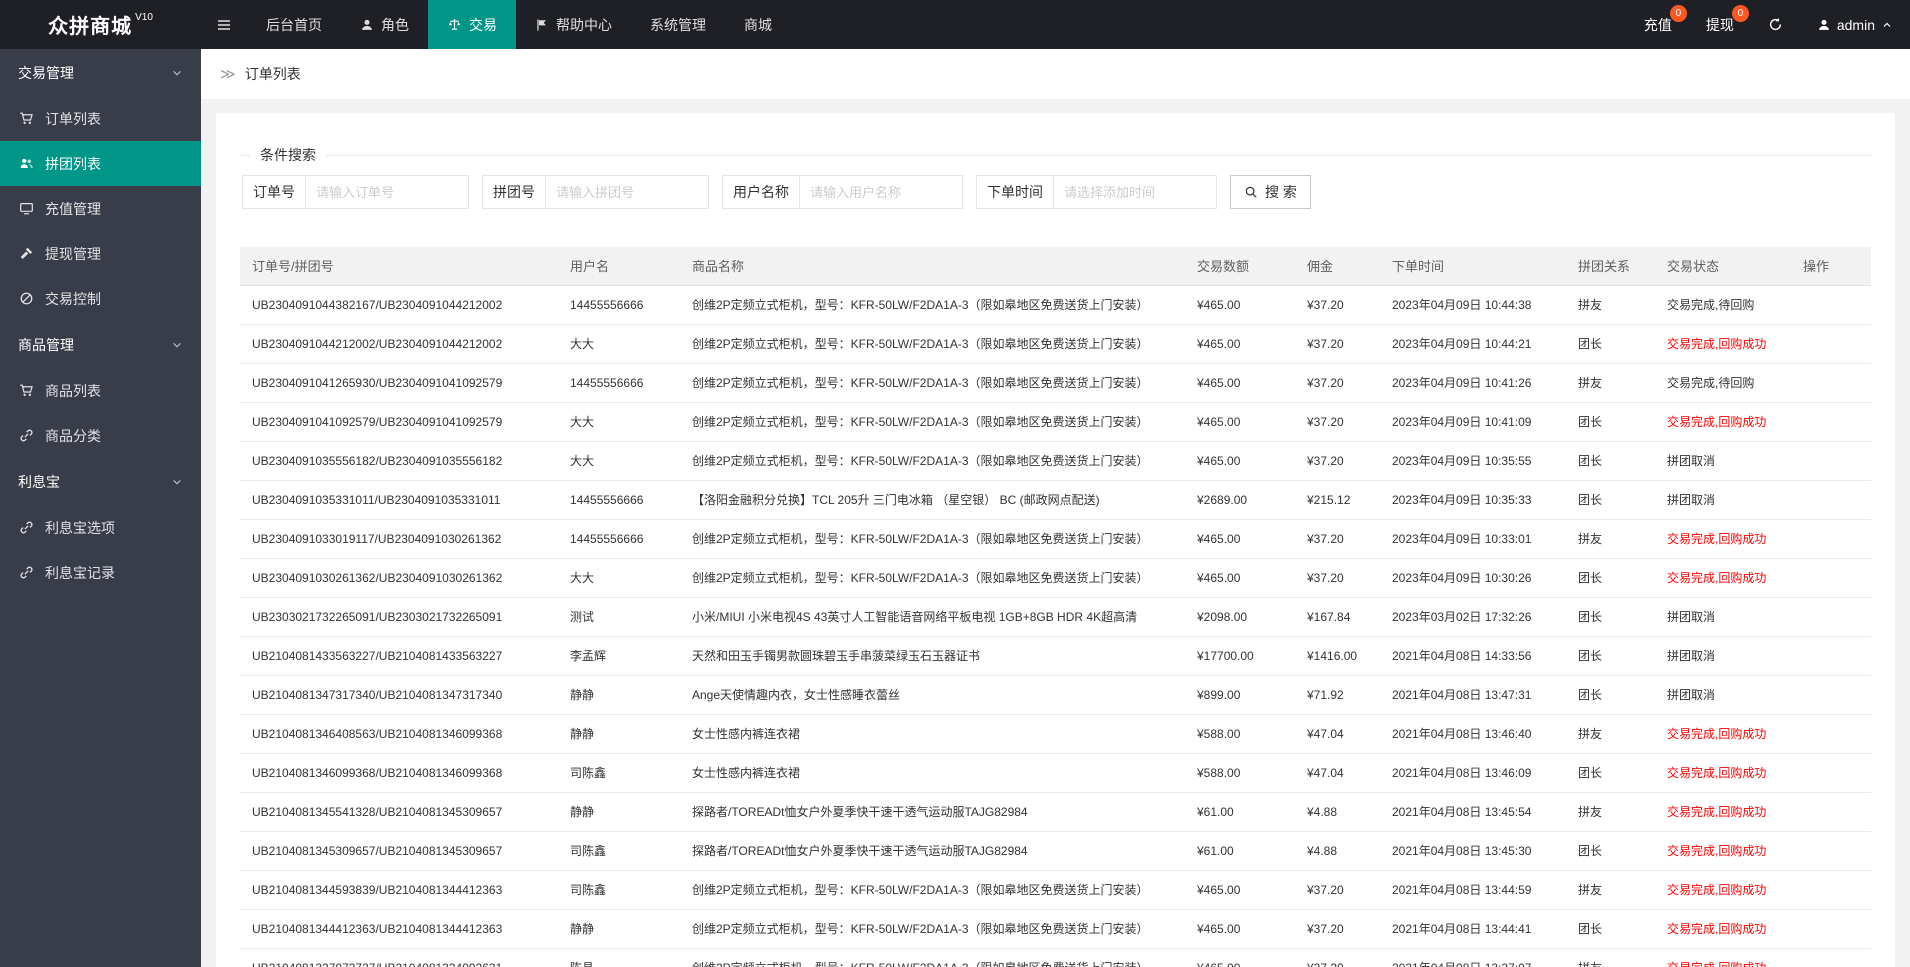  I want to click on order-no-input, so click(387, 192).